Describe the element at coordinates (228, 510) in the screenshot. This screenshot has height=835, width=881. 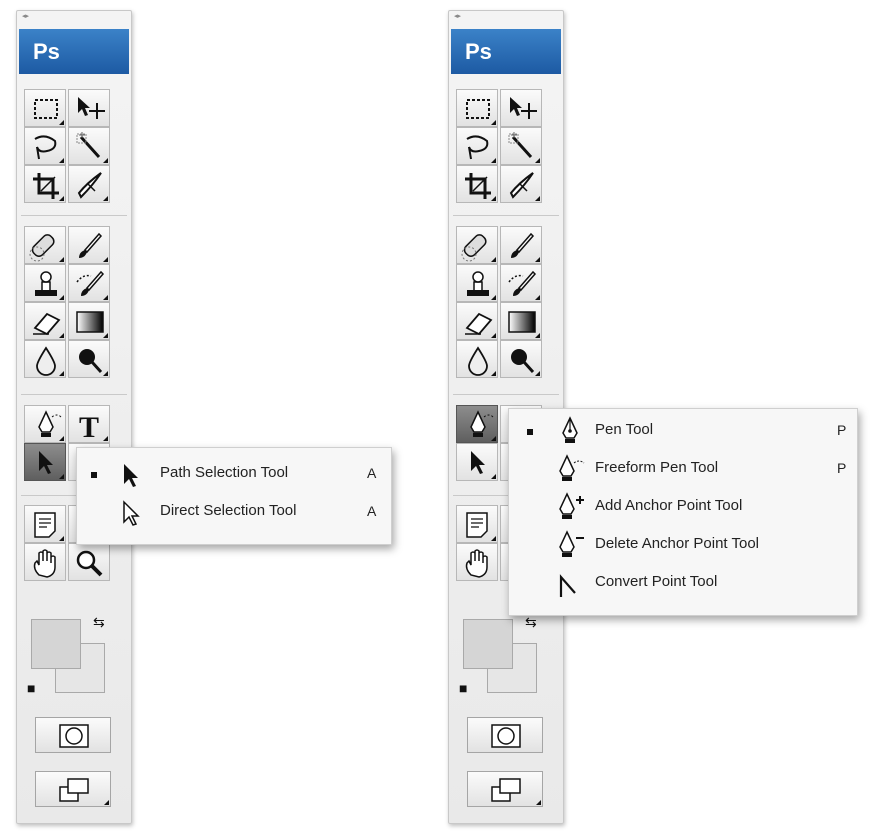
I see `menu-item-label: Direct Selection Tool` at that location.